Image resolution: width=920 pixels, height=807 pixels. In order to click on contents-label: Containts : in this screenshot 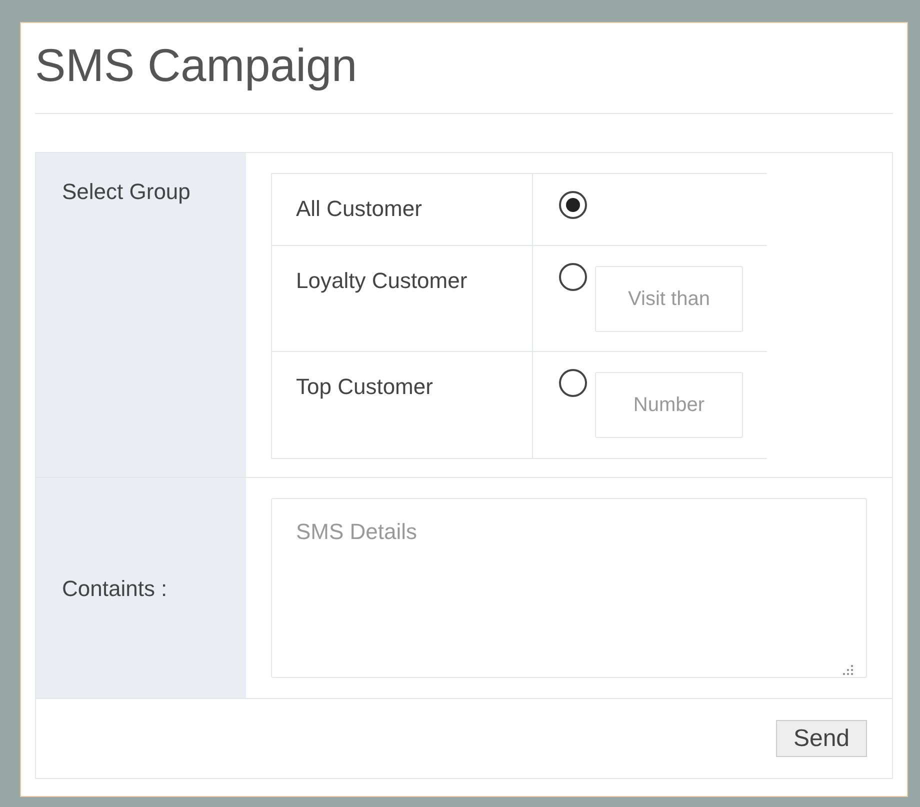, I will do `click(115, 588)`.